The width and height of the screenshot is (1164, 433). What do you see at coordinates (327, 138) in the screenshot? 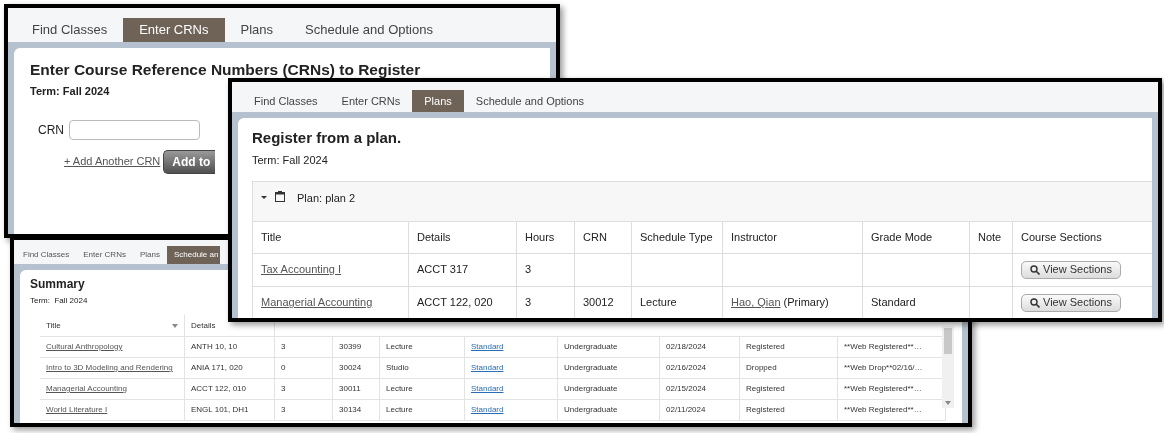
I see `page-heading: Register from a plan.` at bounding box center [327, 138].